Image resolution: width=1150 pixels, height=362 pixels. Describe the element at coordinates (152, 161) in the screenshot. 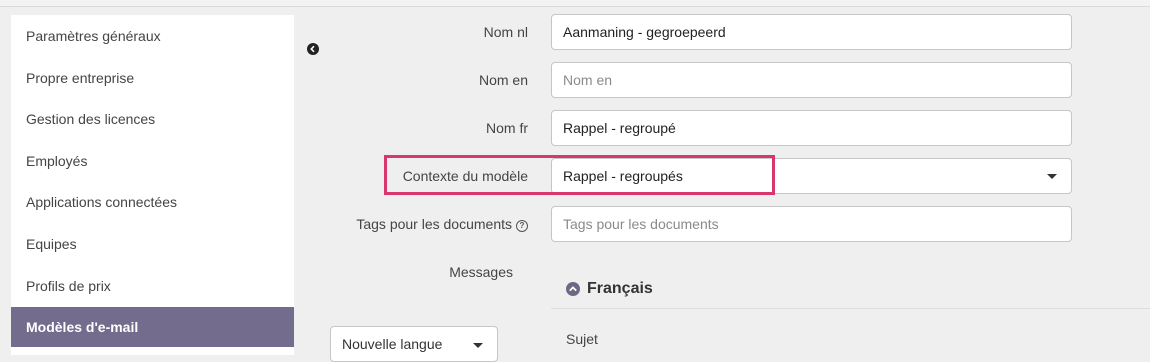

I see `sidebar-item-employees: Employés` at that location.